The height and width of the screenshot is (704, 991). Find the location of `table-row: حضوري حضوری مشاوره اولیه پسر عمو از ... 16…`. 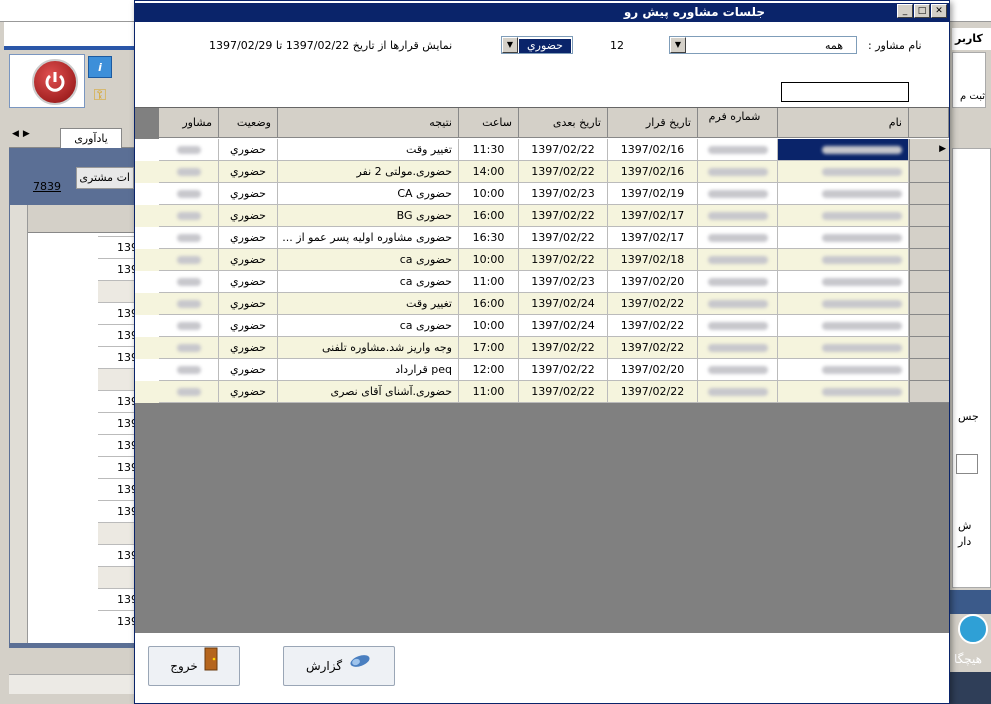

table-row: حضوري حضوری مشاوره اولیه پسر عمو از ... 16… is located at coordinates (542, 238).